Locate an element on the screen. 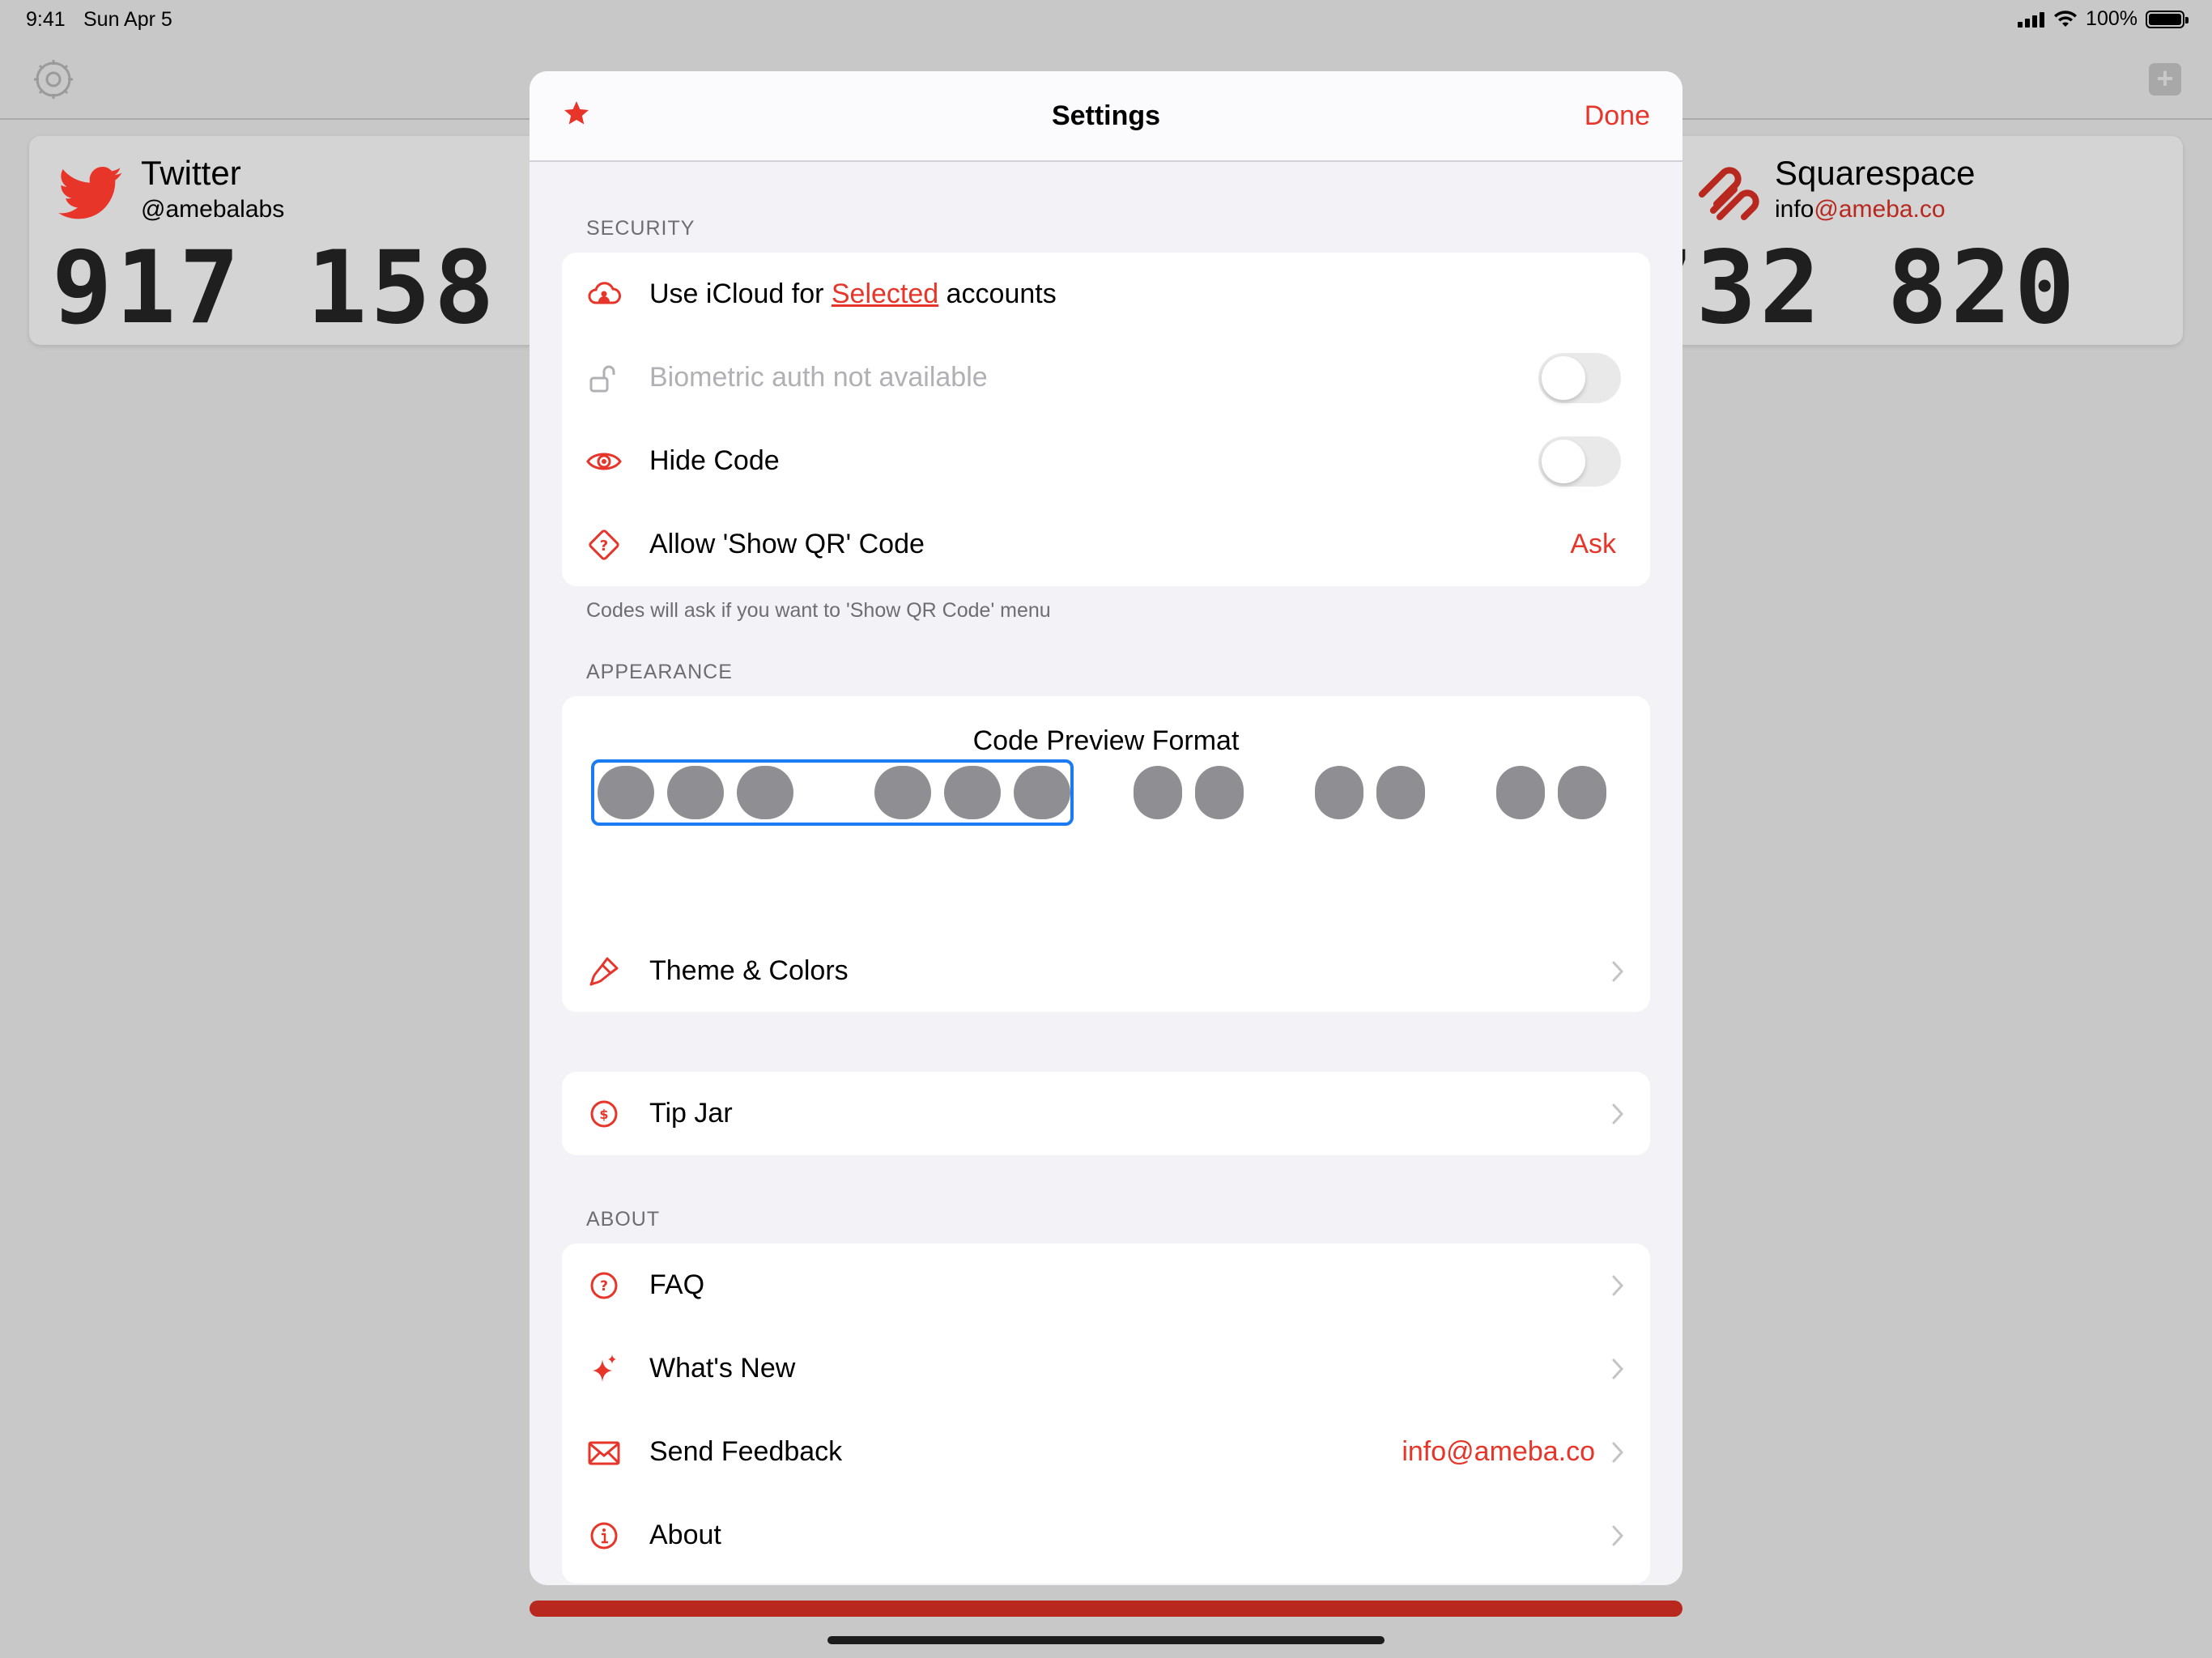 The image size is (2212, 1658). whats-new-label: What's New is located at coordinates (723, 1368).